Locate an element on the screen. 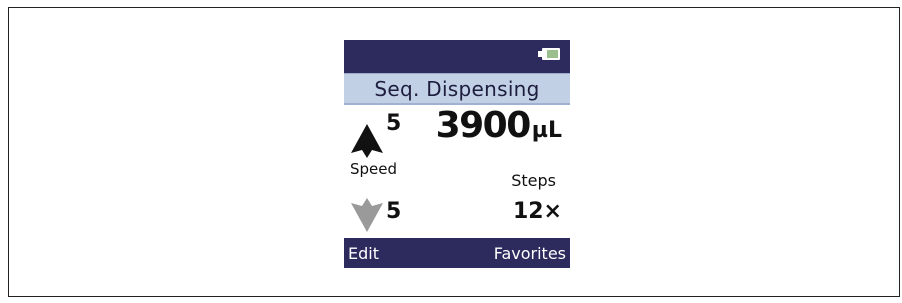 Image resolution: width=902 pixels, height=303 pixels. edit-softkey: Edit is located at coordinates (363, 253).